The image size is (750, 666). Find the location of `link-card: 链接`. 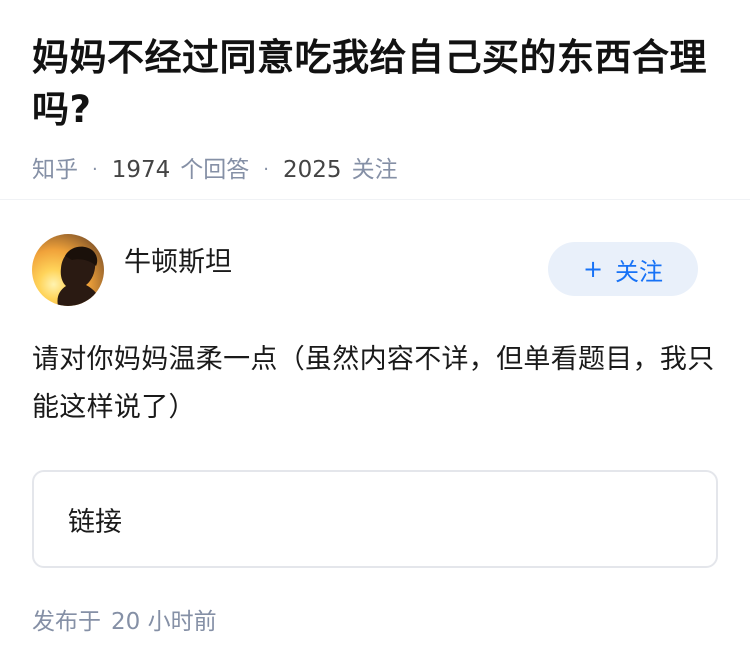

link-card: 链接 is located at coordinates (375, 519).